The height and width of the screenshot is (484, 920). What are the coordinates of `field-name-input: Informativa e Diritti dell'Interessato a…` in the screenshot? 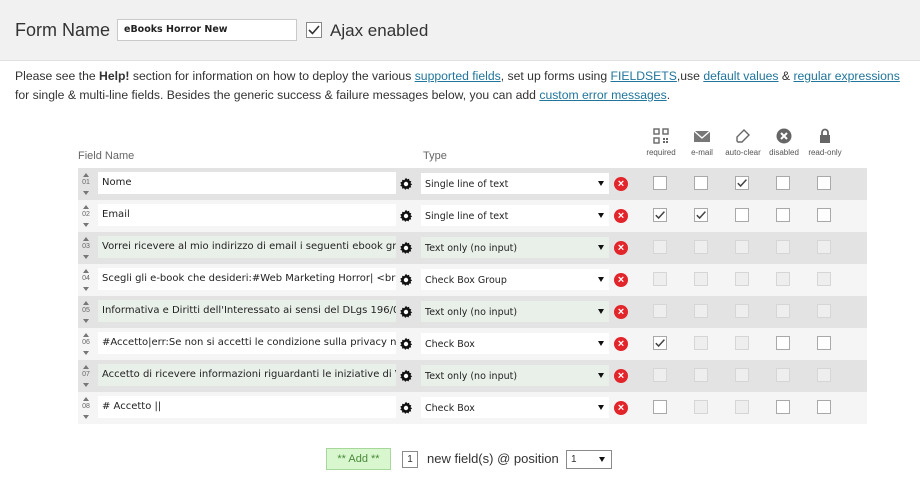 It's located at (247, 311).